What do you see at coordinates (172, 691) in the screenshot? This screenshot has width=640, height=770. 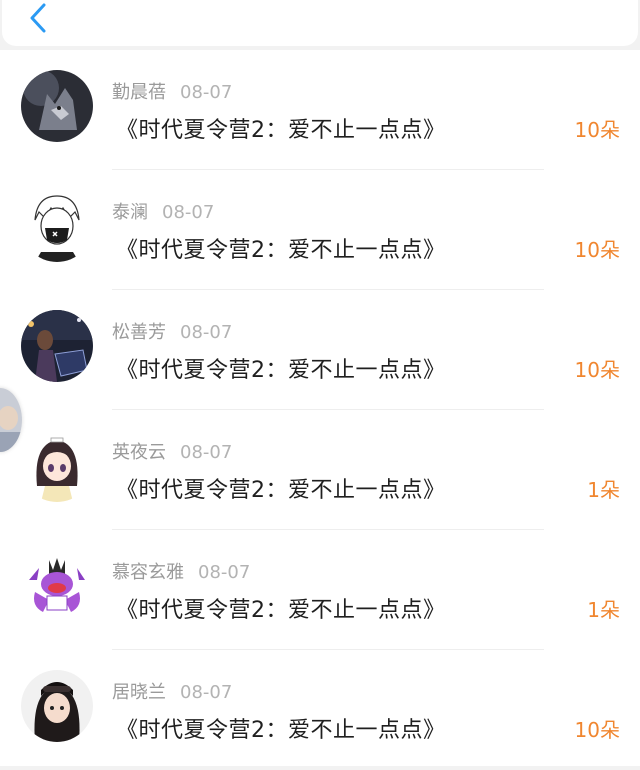 I see `sender-name: 居晓兰 08-07` at bounding box center [172, 691].